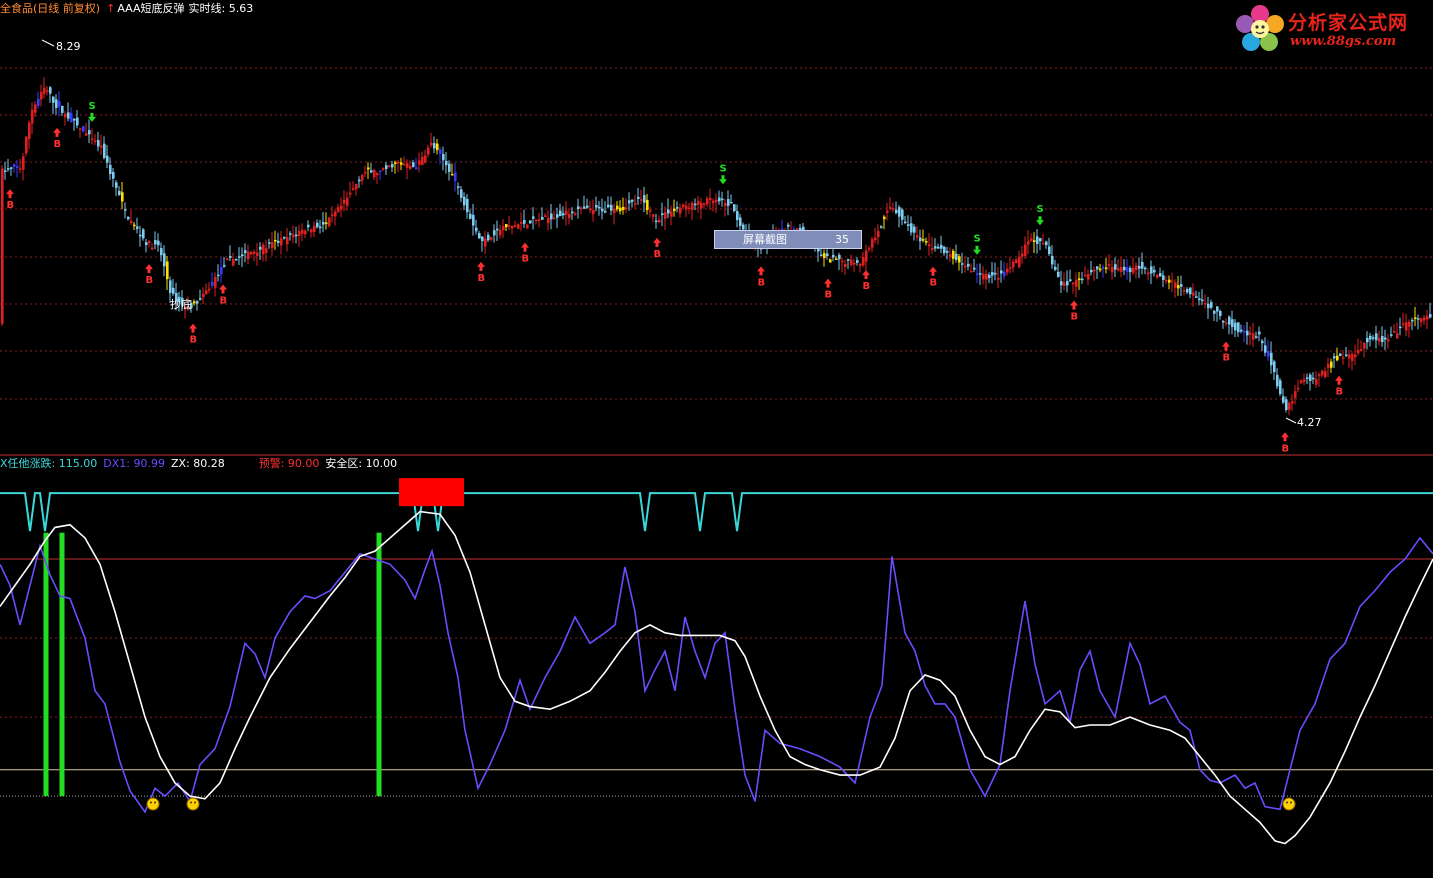 This screenshot has height=878, width=1433. I want to click on site-logo: 分析家公式网 www.88gs.com, so click(1331, 28).